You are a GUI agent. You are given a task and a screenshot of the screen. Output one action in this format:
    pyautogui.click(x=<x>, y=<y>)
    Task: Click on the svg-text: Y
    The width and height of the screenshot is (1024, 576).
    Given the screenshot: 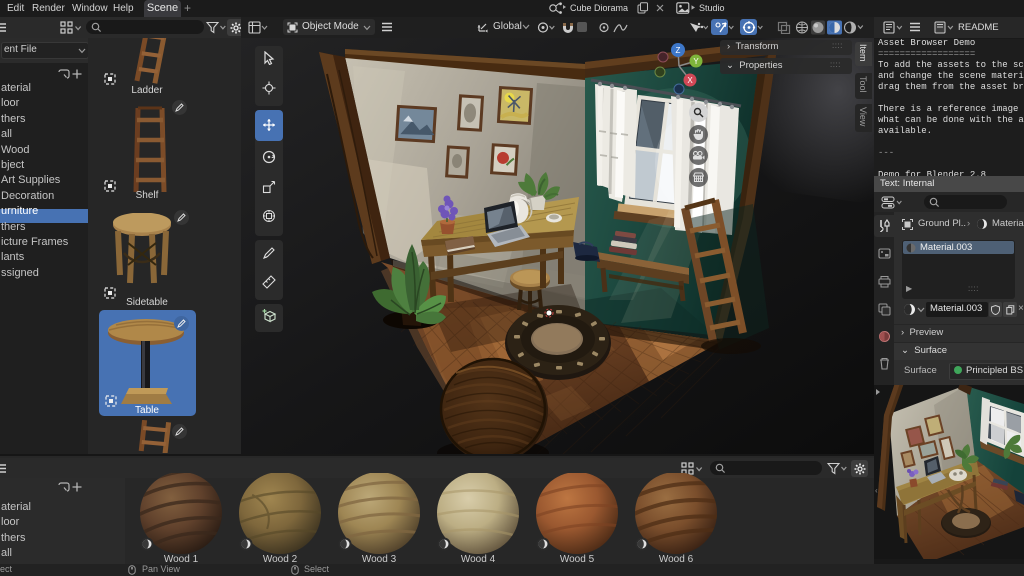 What is the action you would take?
    pyautogui.click(x=696, y=61)
    